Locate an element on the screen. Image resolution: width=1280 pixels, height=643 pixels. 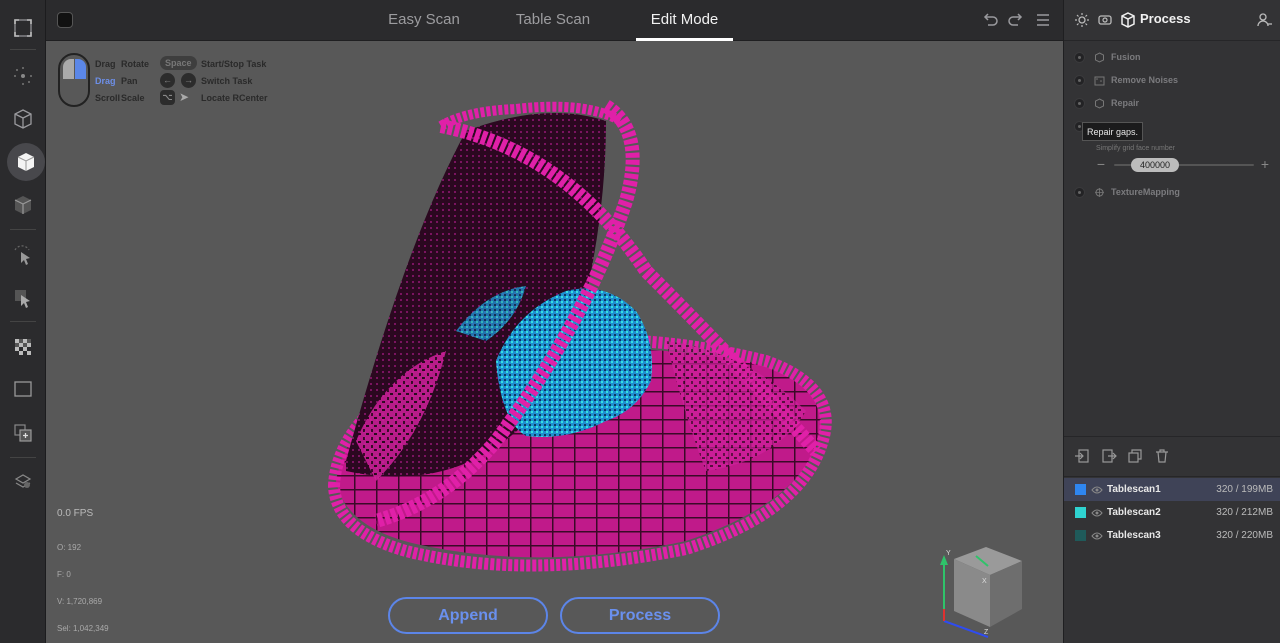
selected-count: Sel: 1,042,349 is located at coordinates (83, 628).